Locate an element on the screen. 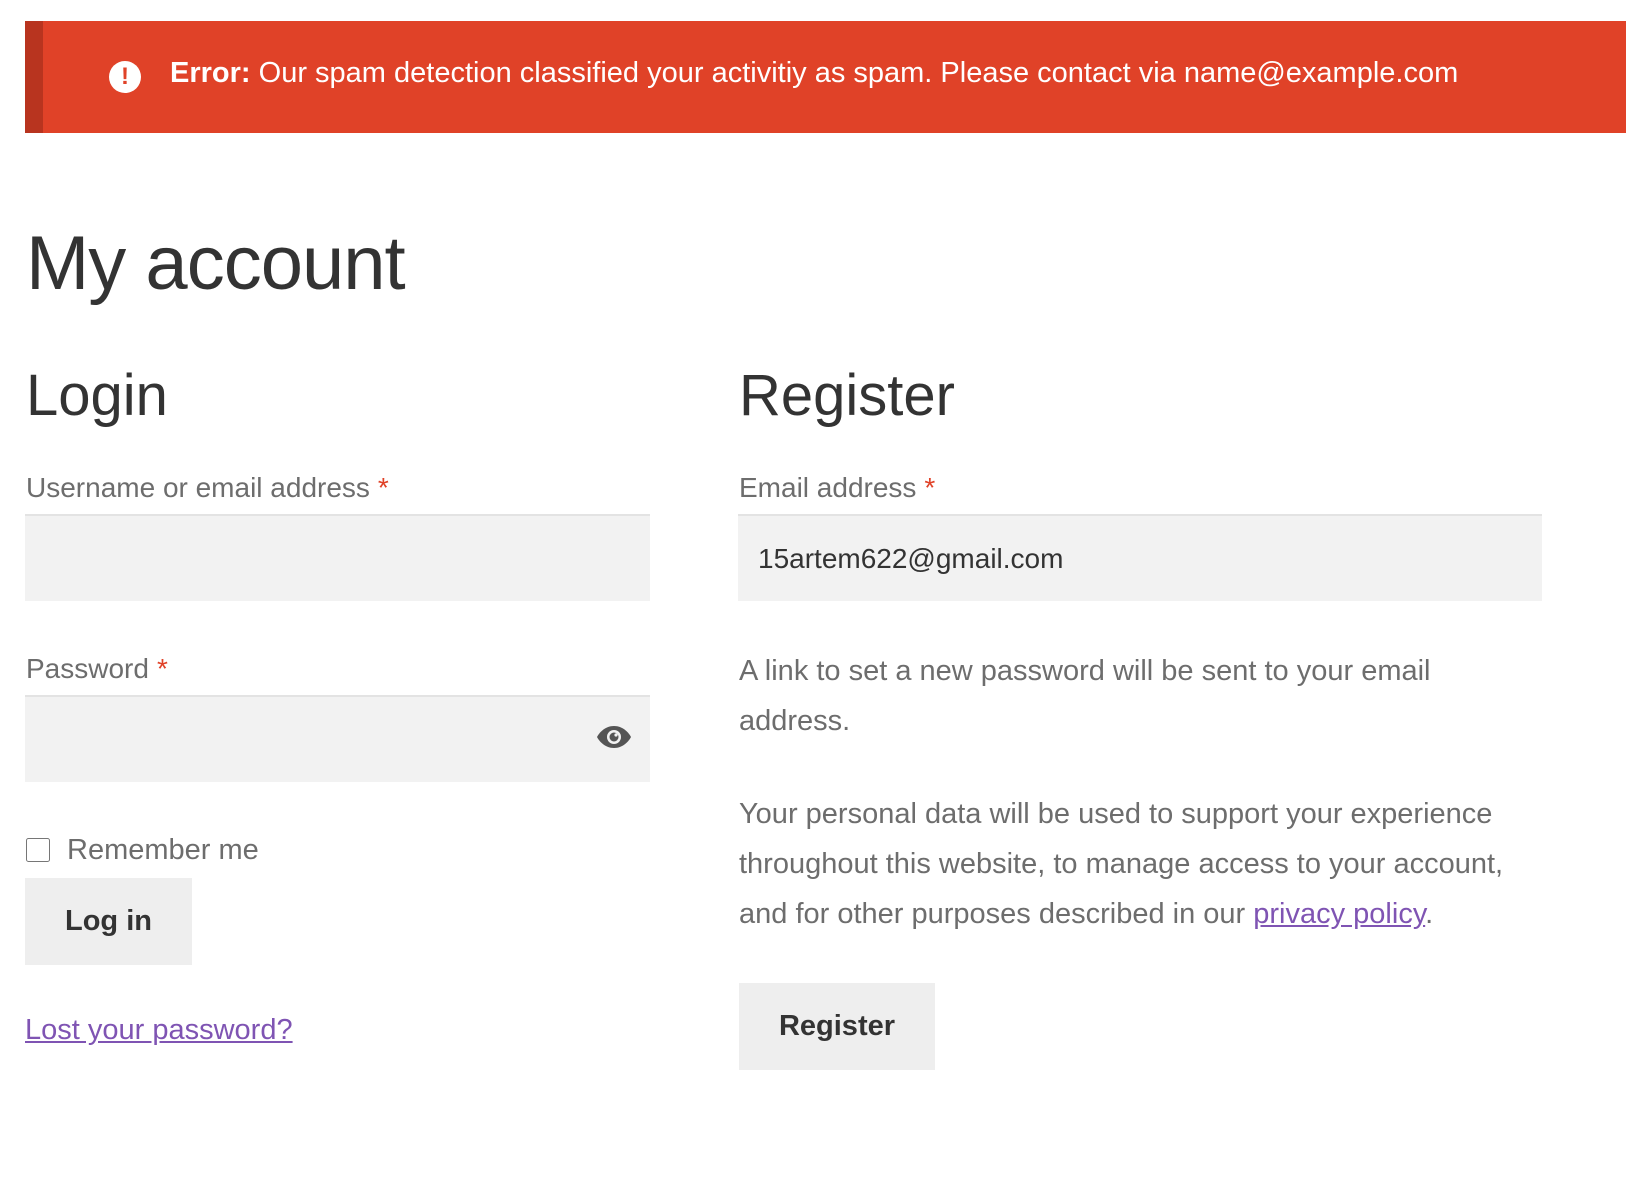 The image size is (1626, 1182). register-button: Register is located at coordinates (837, 1026).